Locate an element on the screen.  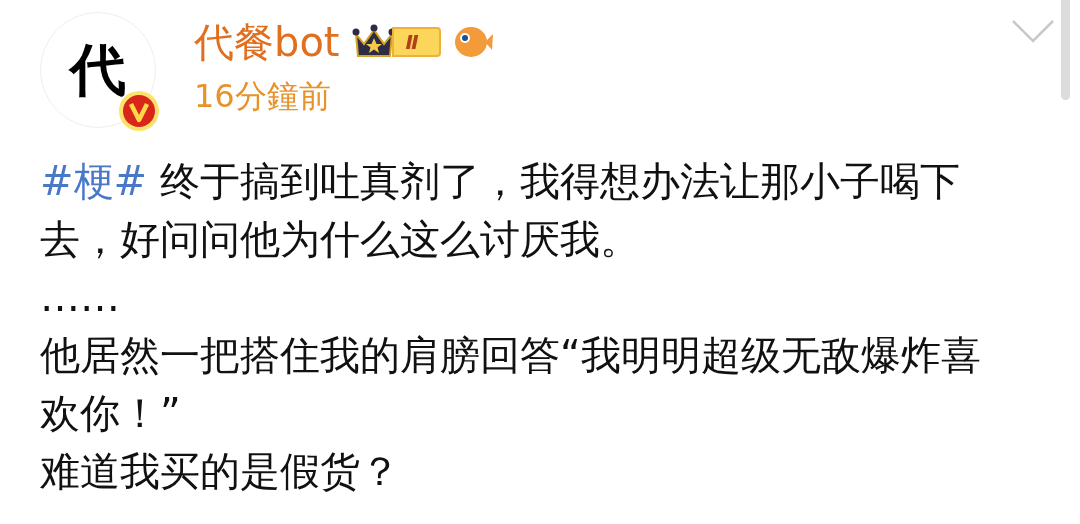
author-name: 代餐bot is located at coordinates (267, 42).